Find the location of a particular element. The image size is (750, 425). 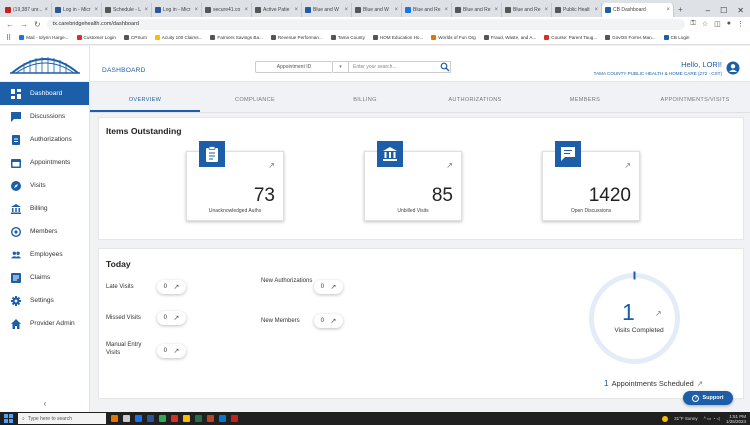

manual-entry-visits-pill: 0 ↗ is located at coordinates (171, 351).